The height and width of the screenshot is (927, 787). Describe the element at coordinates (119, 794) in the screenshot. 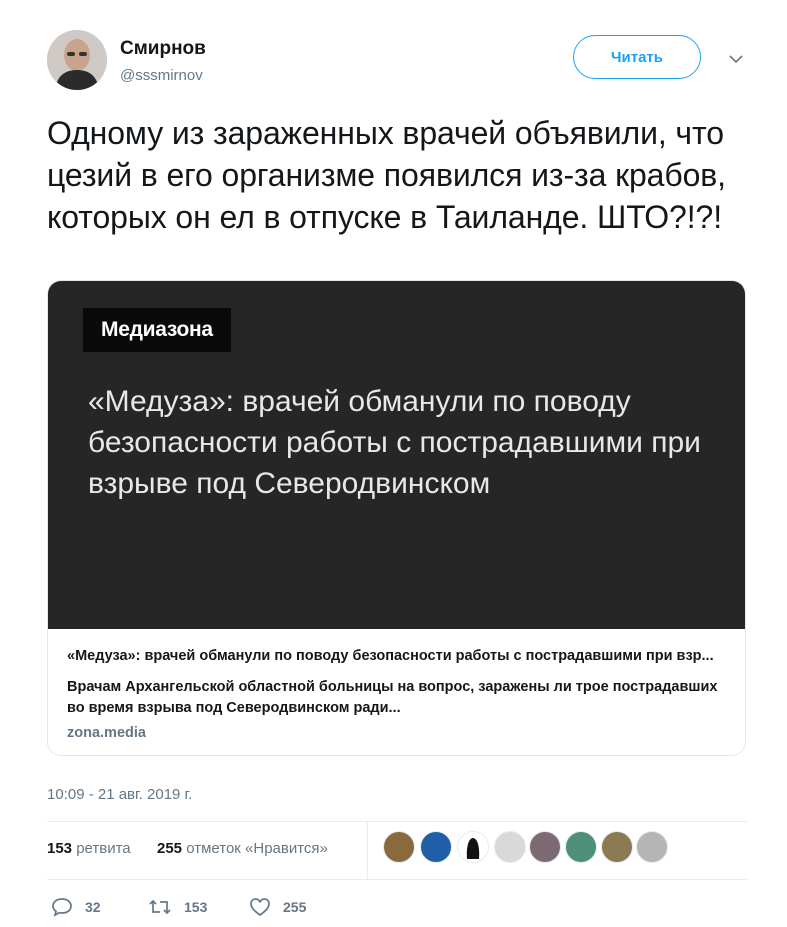

I see `tweet-timestamp: 10:09 - 21 авг. 2019 г.` at that location.